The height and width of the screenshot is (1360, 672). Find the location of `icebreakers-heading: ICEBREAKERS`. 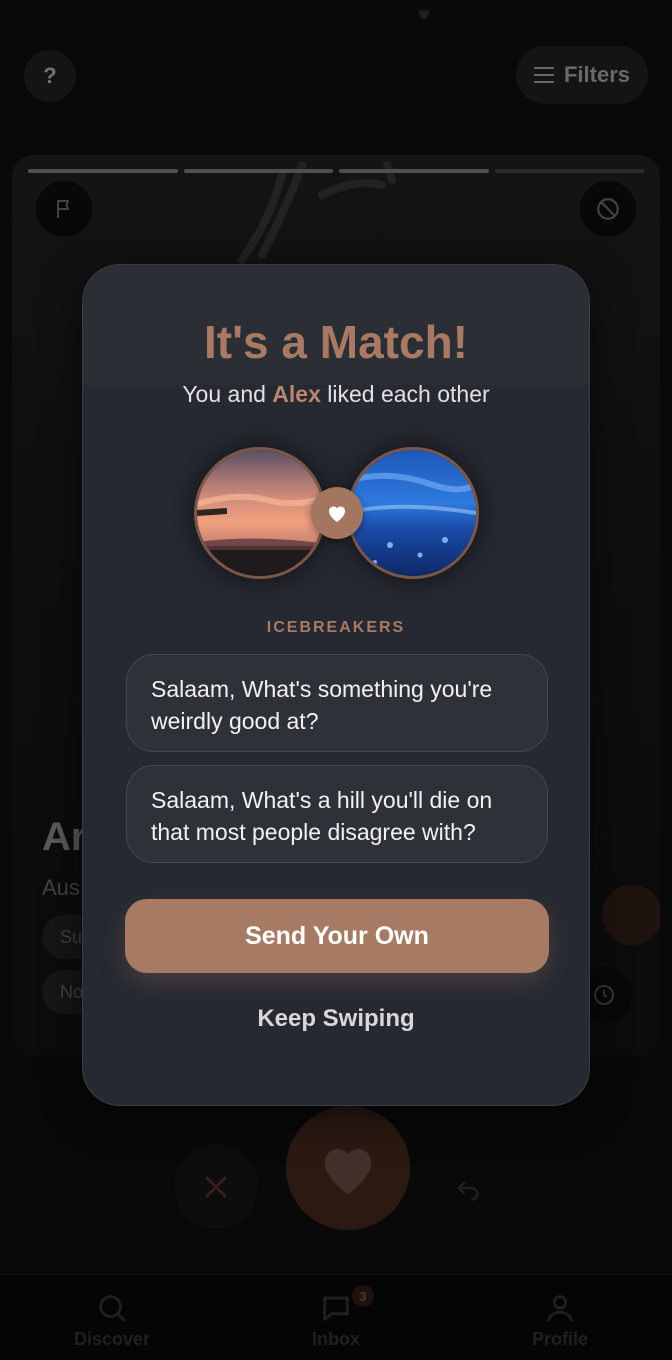

icebreakers-heading: ICEBREAKERS is located at coordinates (336, 627).